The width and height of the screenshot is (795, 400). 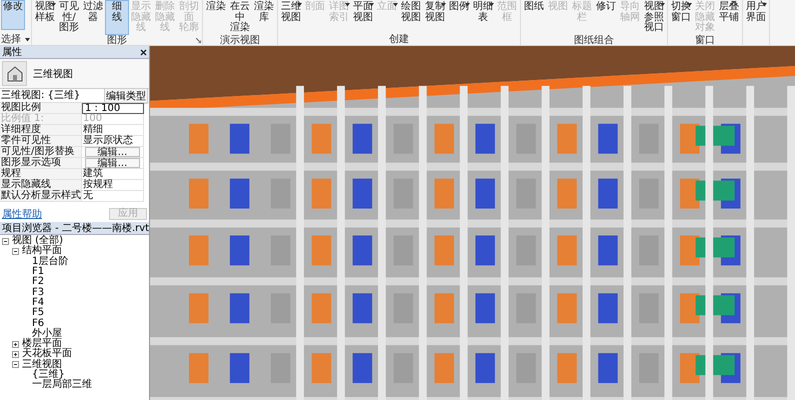 What do you see at coordinates (13, 15) in the screenshot?
I see `modify-button: 修改` at bounding box center [13, 15].